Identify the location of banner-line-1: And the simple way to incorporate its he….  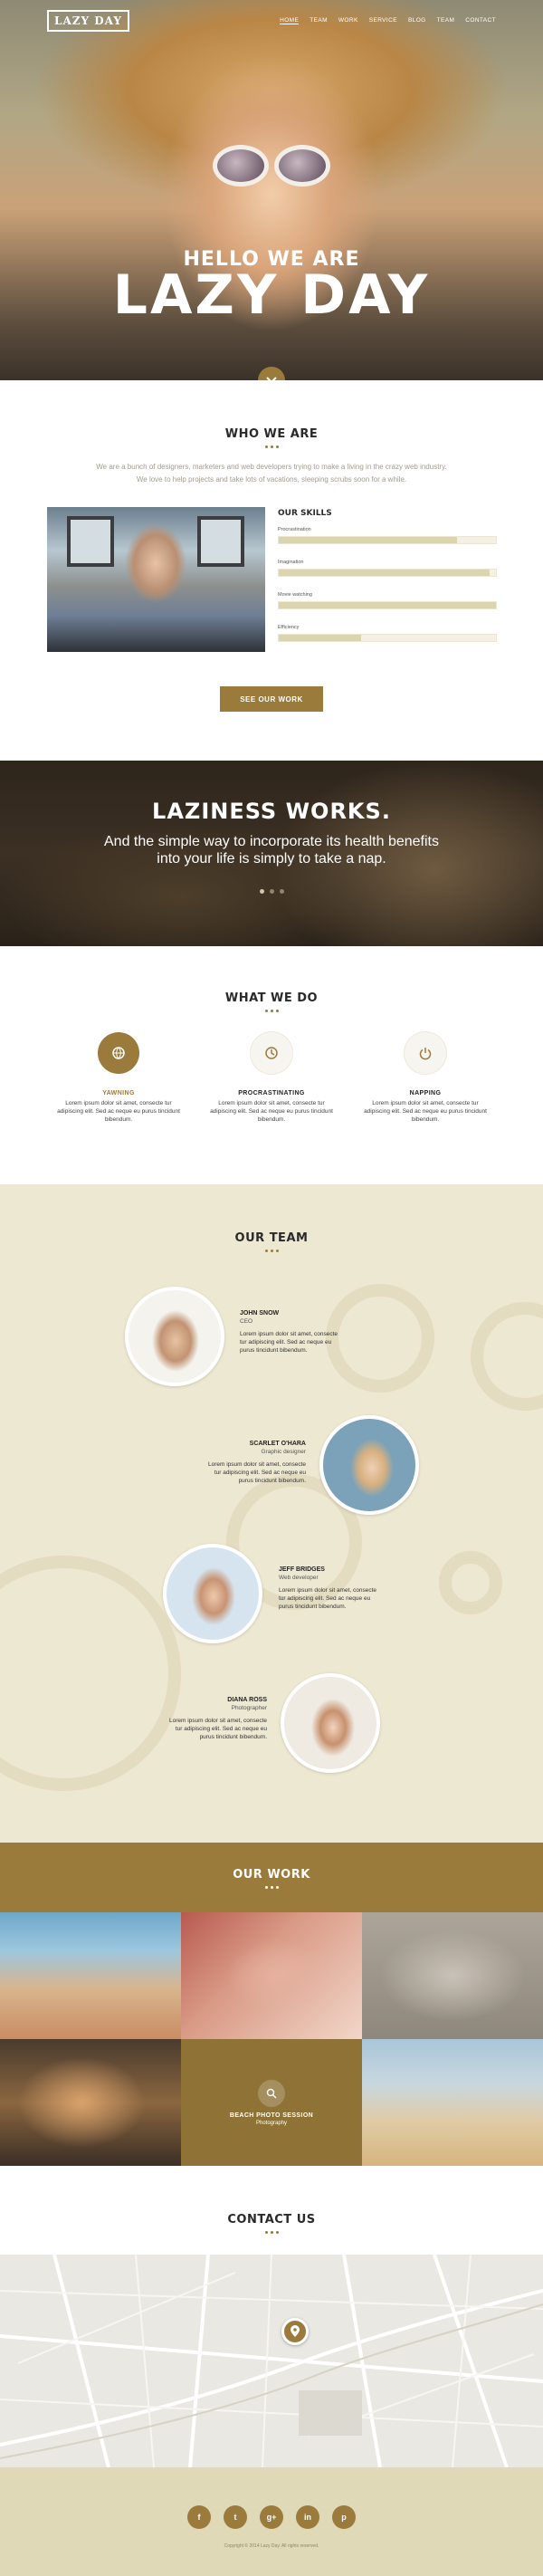
(271, 841).